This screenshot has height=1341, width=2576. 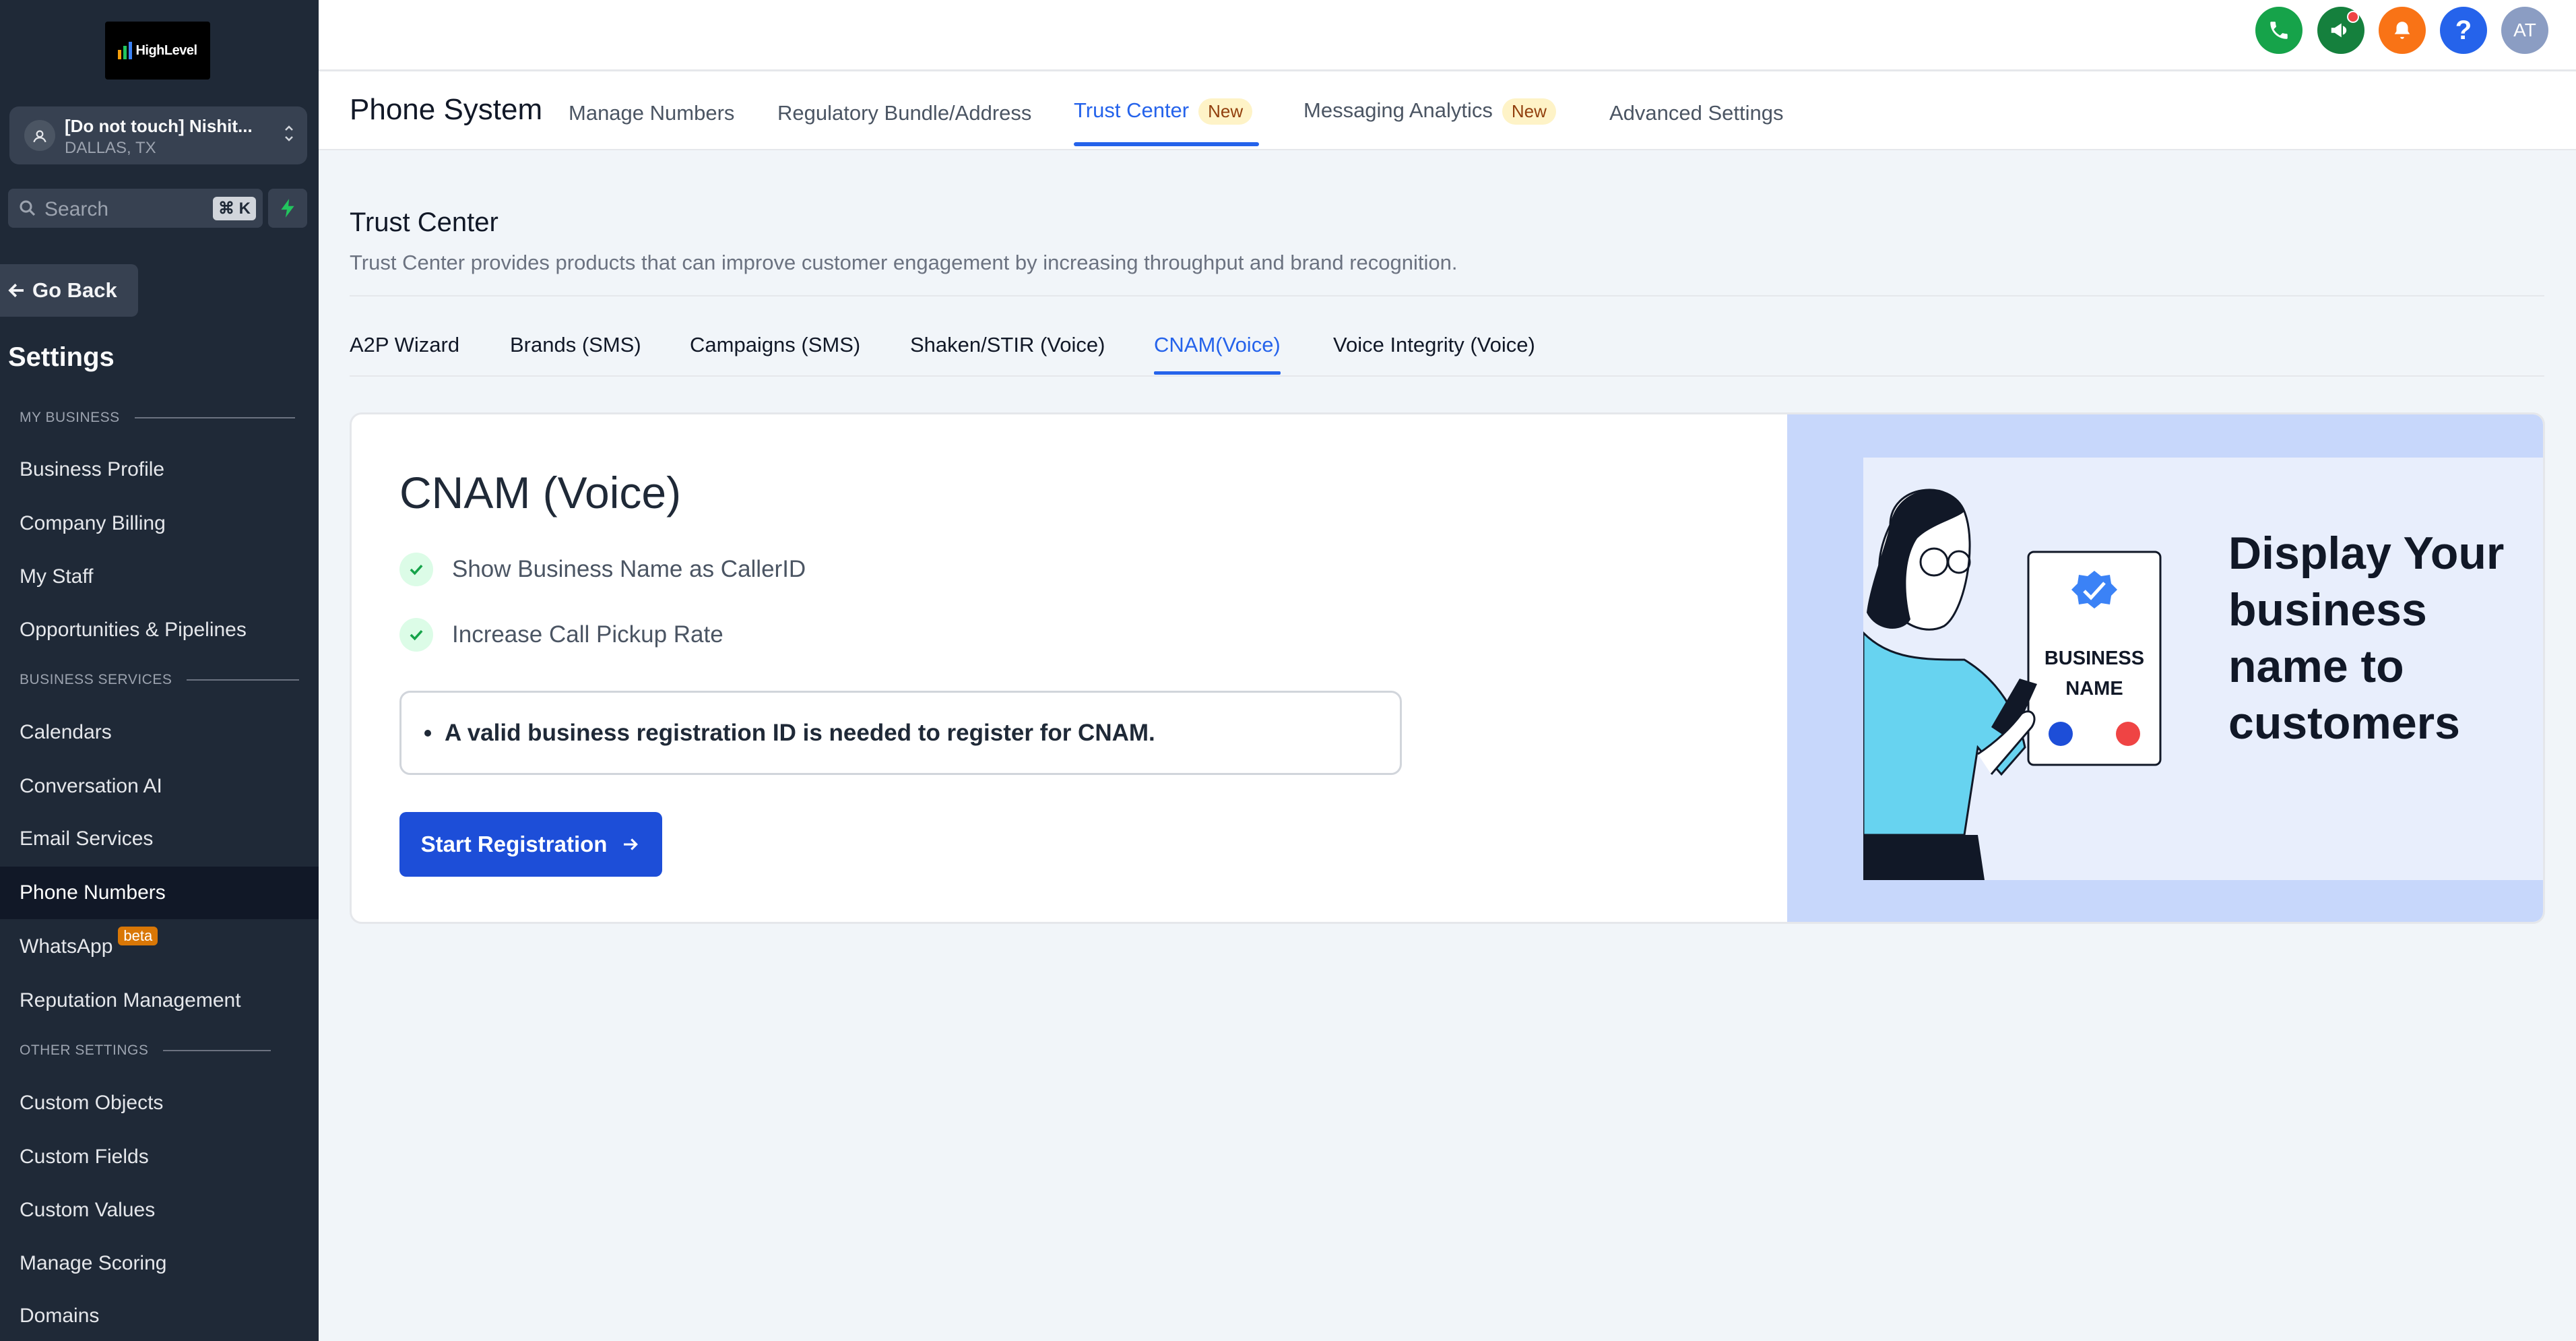 What do you see at coordinates (39, 135) in the screenshot?
I see `location-icon` at bounding box center [39, 135].